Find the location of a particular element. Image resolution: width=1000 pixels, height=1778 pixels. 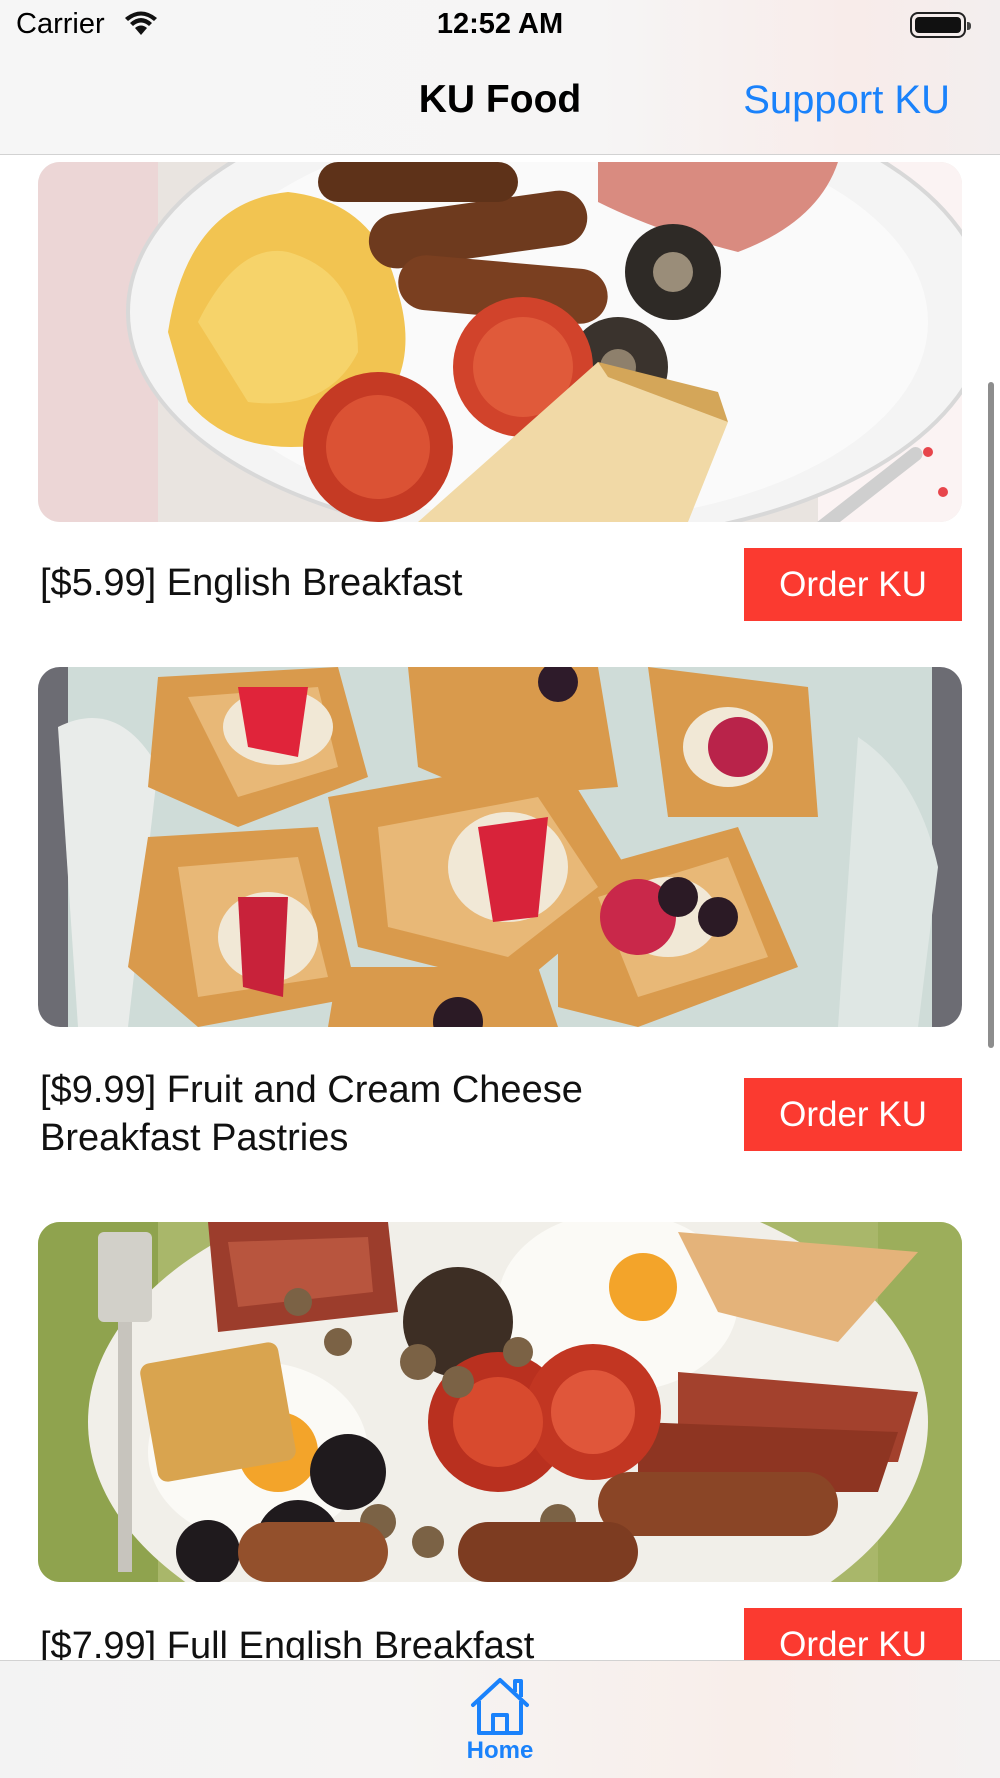

order-button-full-english-breakfast: Order KU is located at coordinates (853, 1634).